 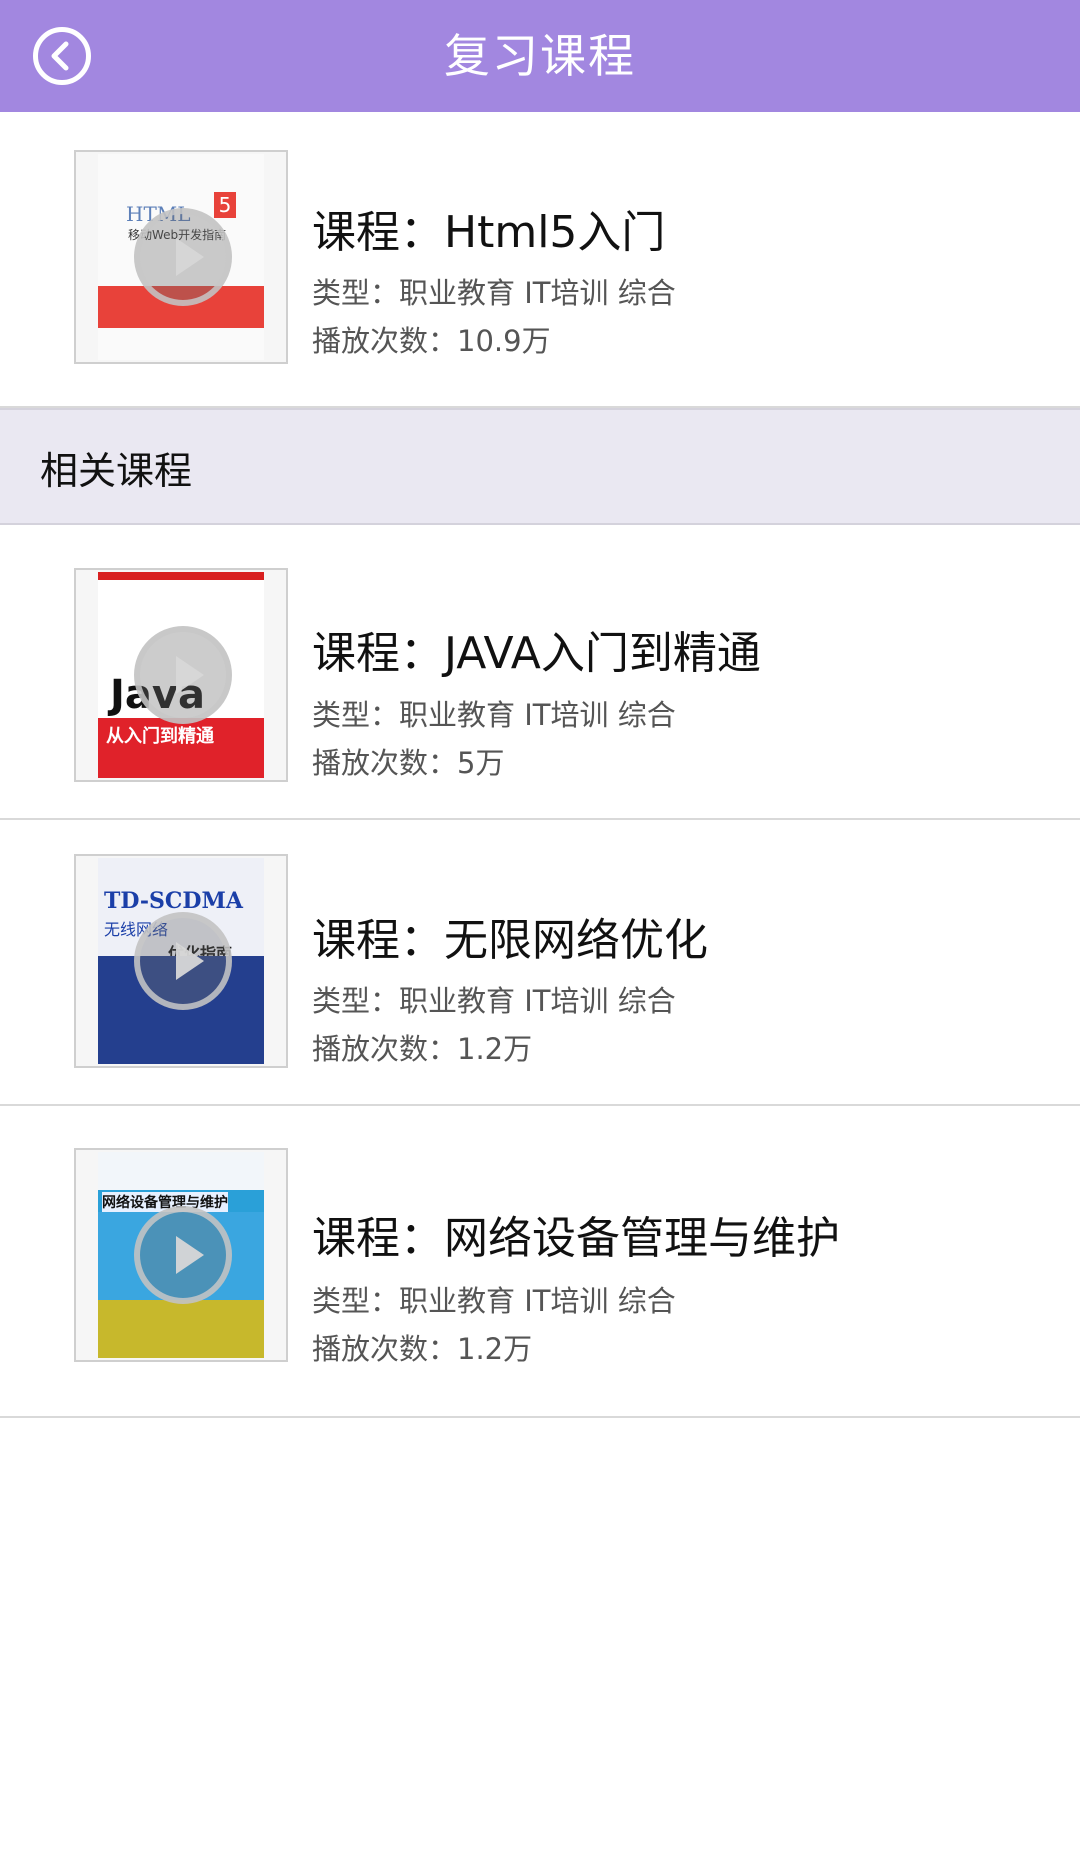 I want to click on course-title: 课程：网络设备管理与维护, so click(x=576, y=1238).